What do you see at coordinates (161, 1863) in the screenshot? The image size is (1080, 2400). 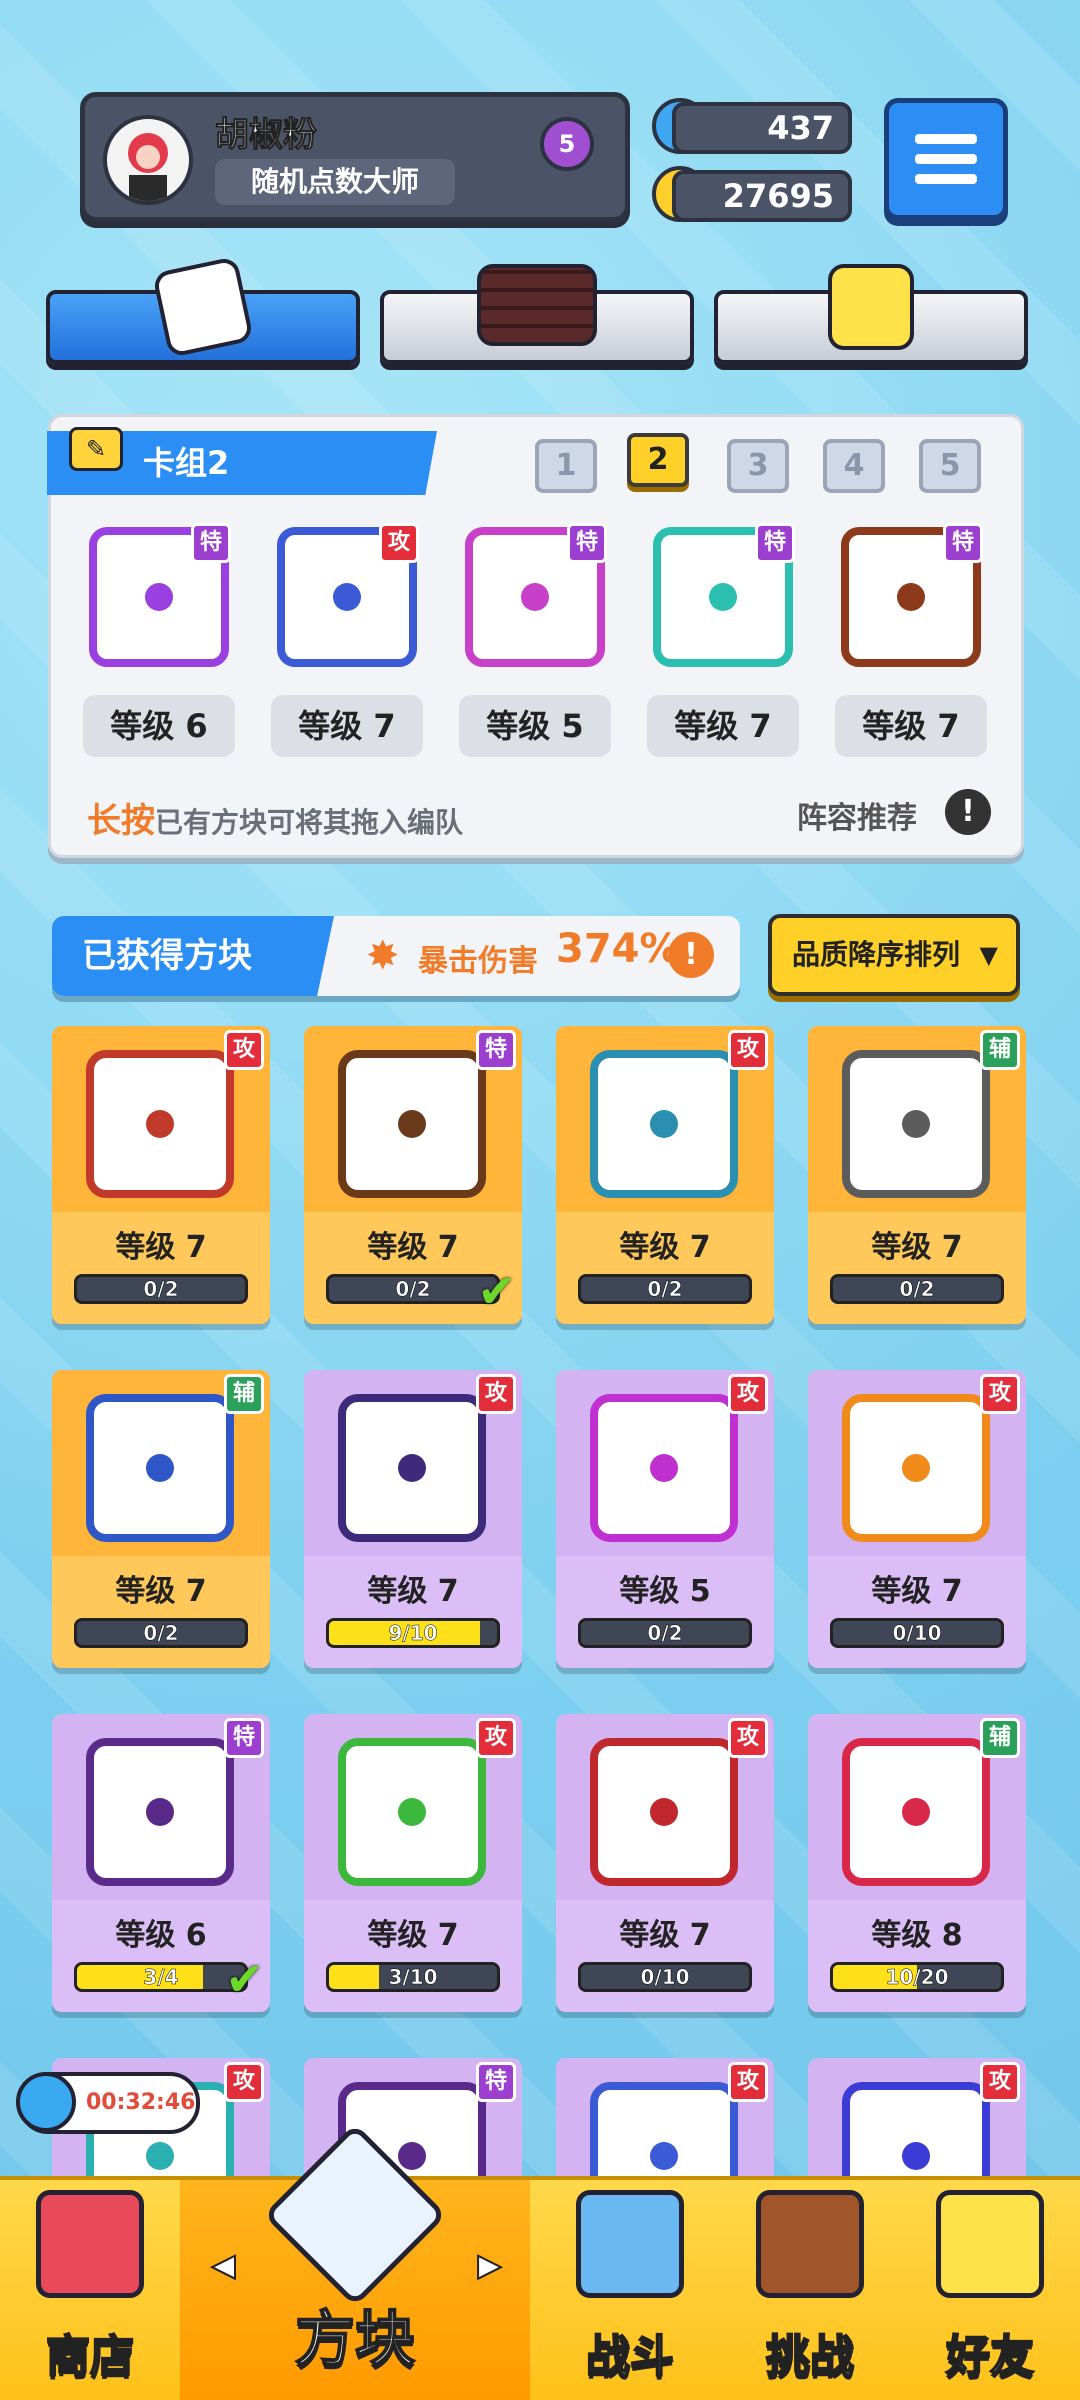 I see `dice-card: 特等级 6 3/4 ✔` at bounding box center [161, 1863].